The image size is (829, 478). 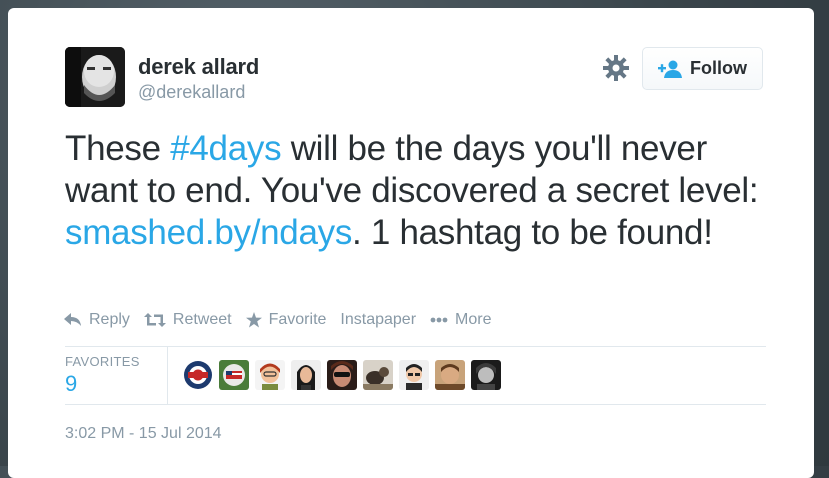 I want to click on star-icon, so click(x=253, y=320).